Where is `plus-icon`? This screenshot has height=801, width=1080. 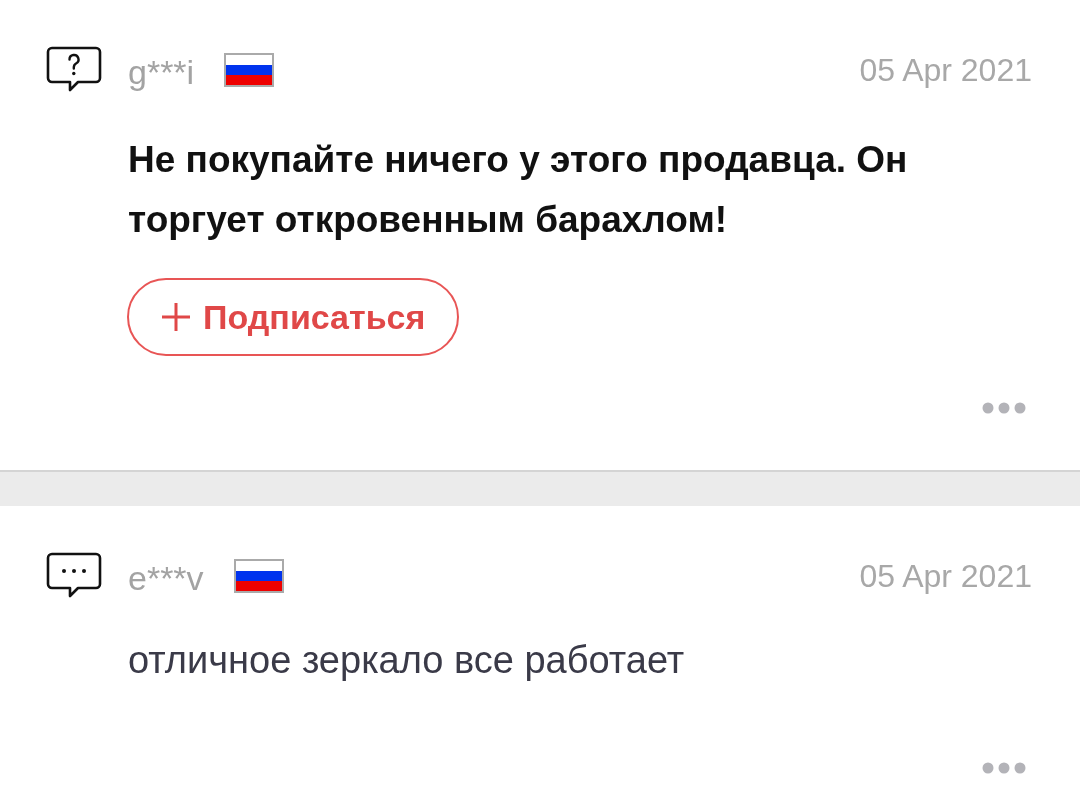 plus-icon is located at coordinates (176, 317).